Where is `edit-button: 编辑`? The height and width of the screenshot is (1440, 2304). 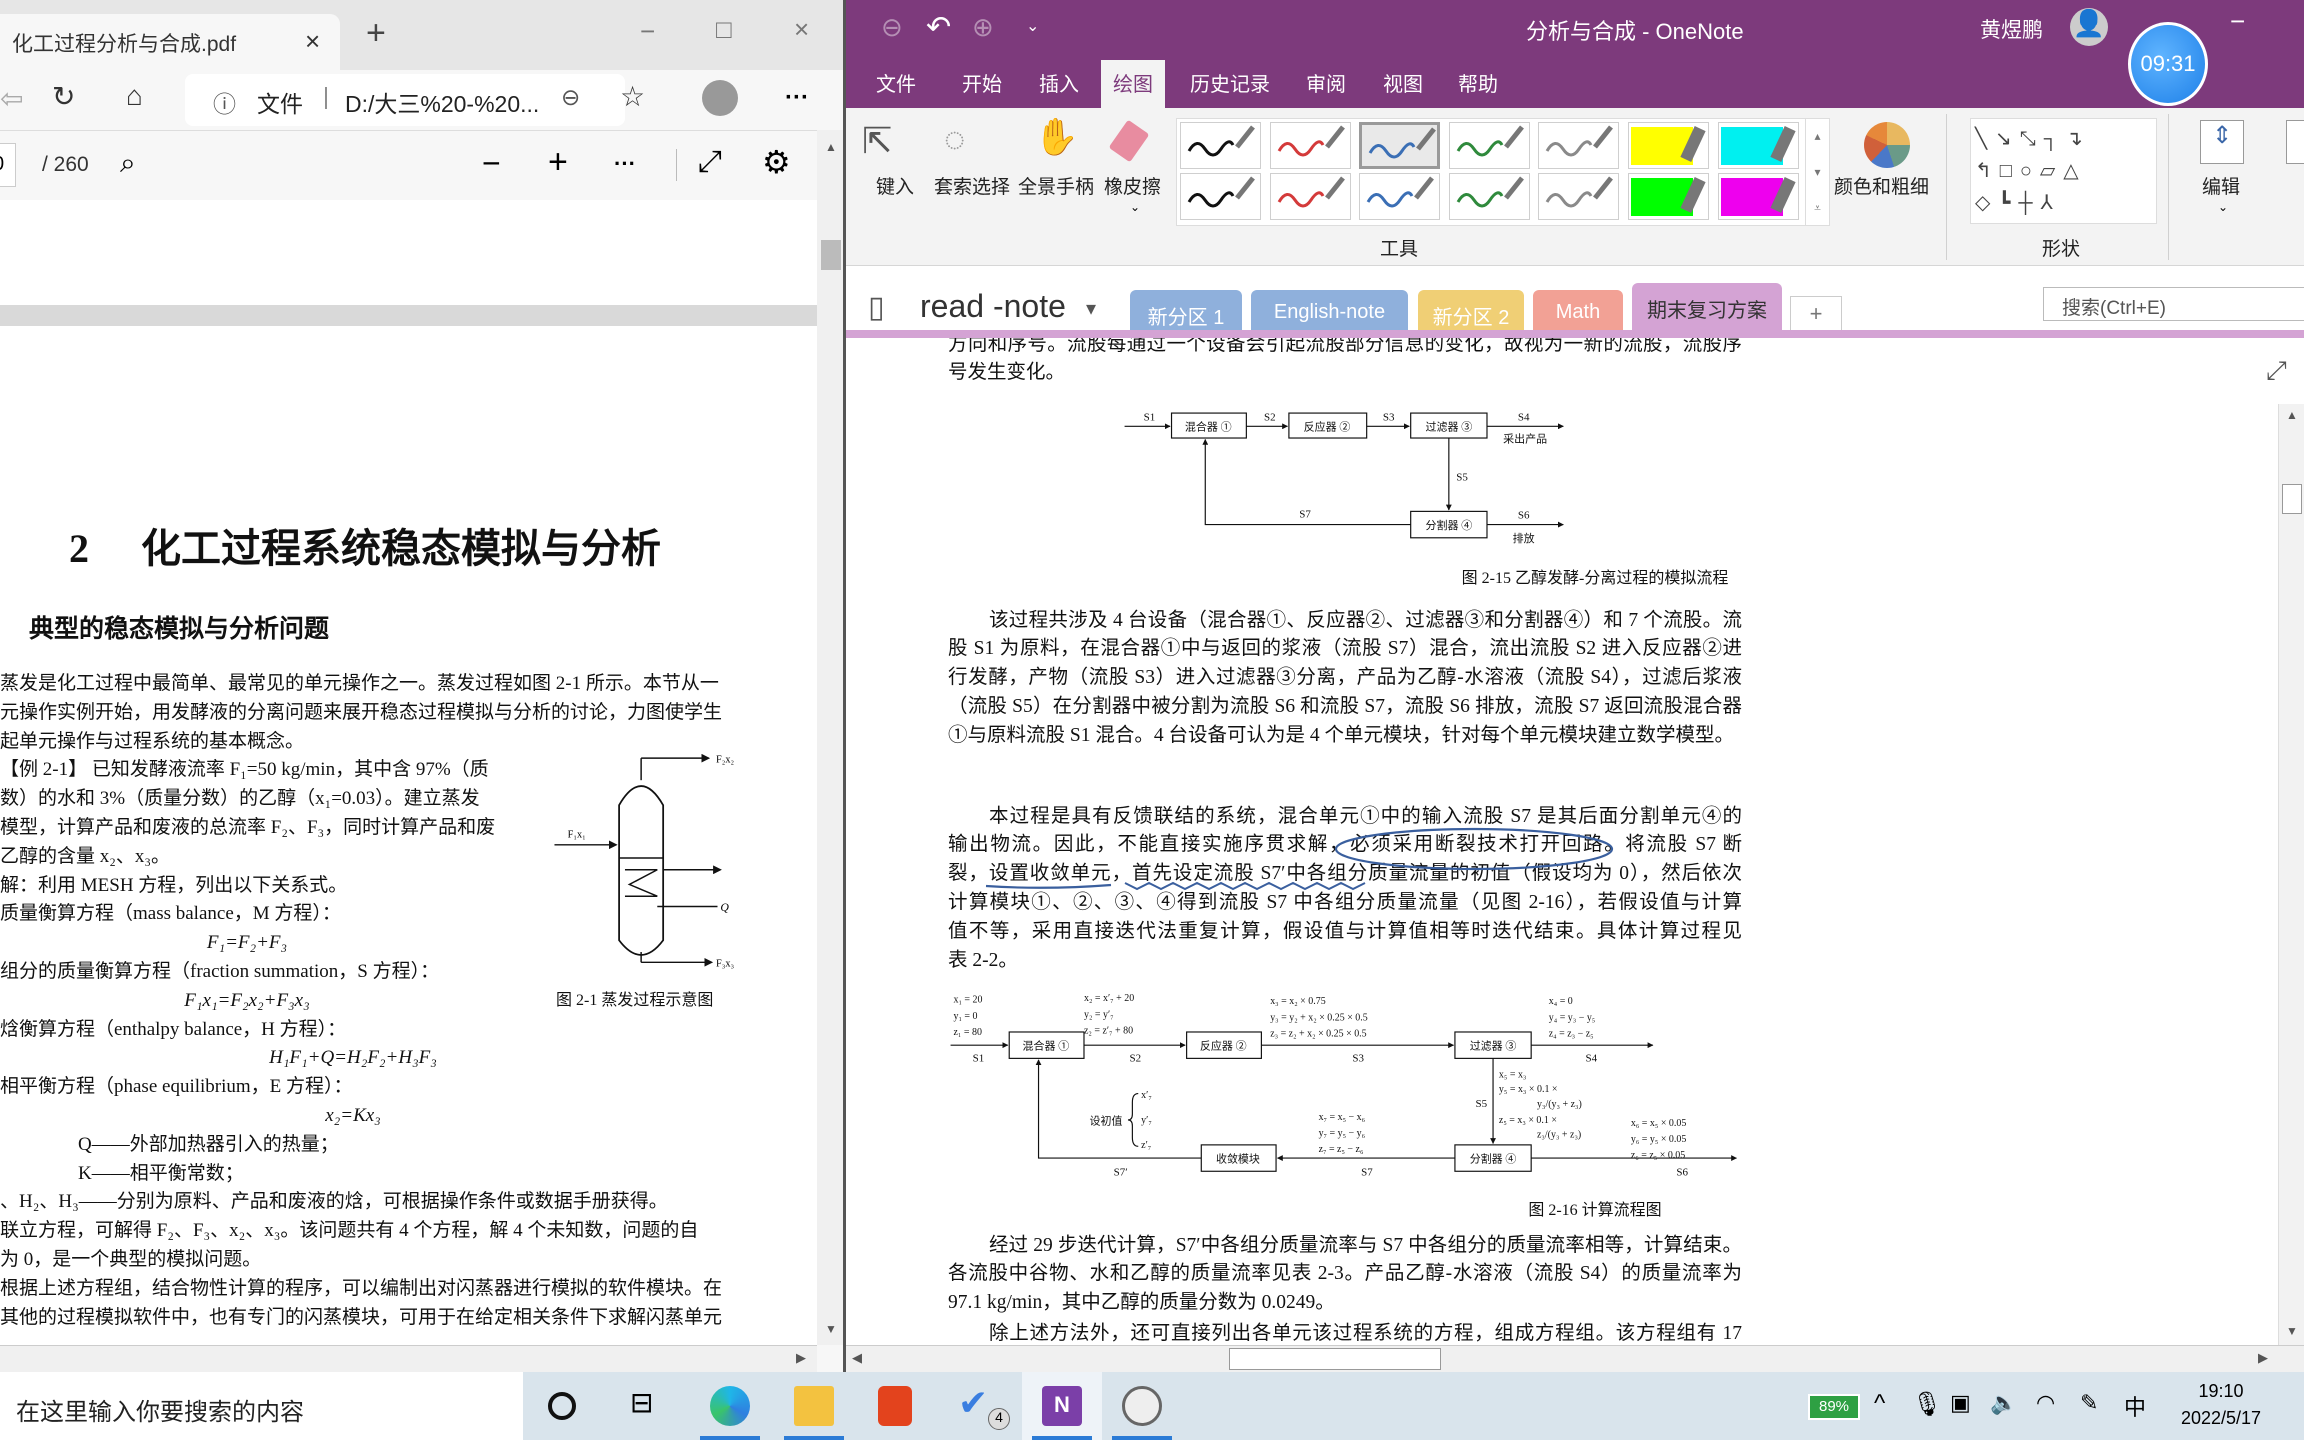 edit-button: 编辑 is located at coordinates (2221, 185).